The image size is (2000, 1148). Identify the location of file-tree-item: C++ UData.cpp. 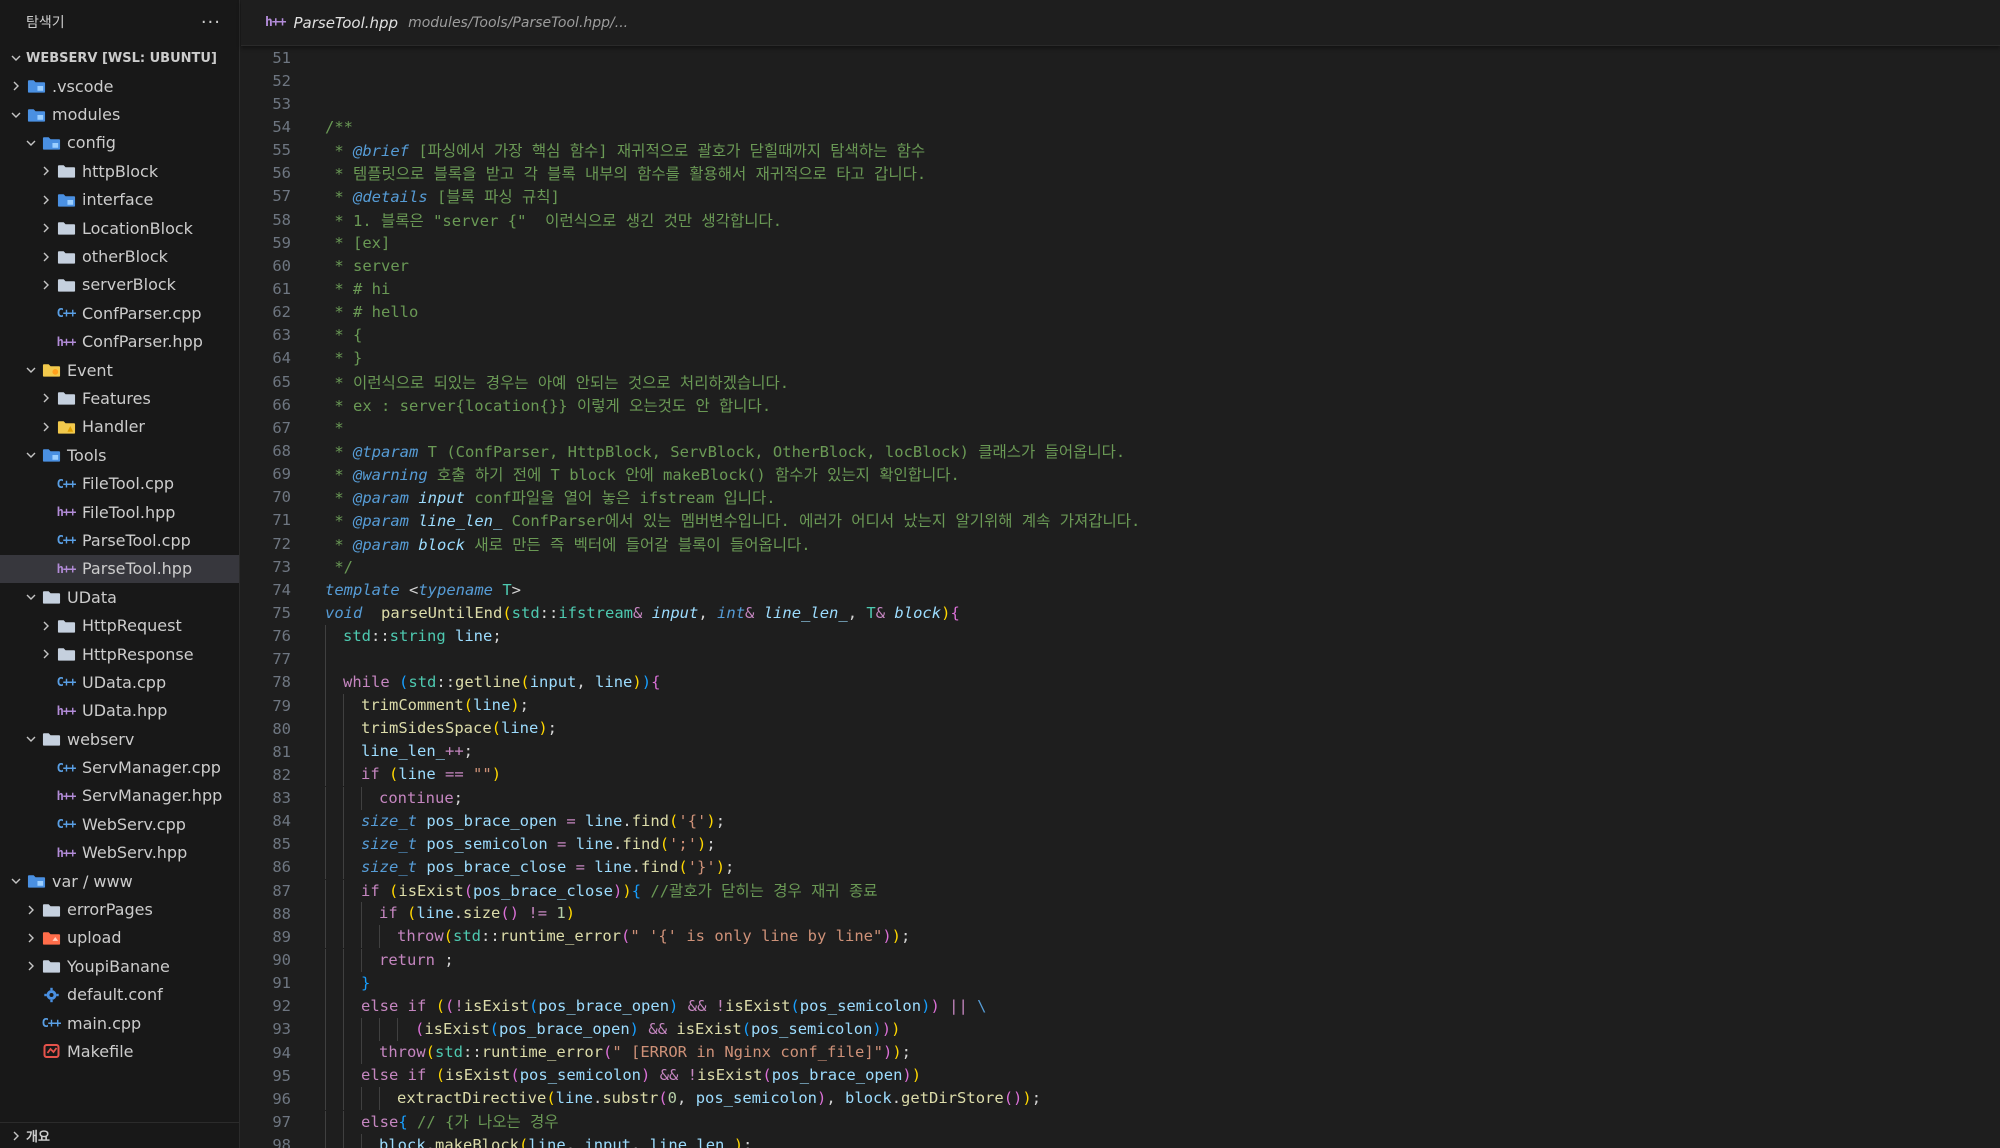
(119, 682).